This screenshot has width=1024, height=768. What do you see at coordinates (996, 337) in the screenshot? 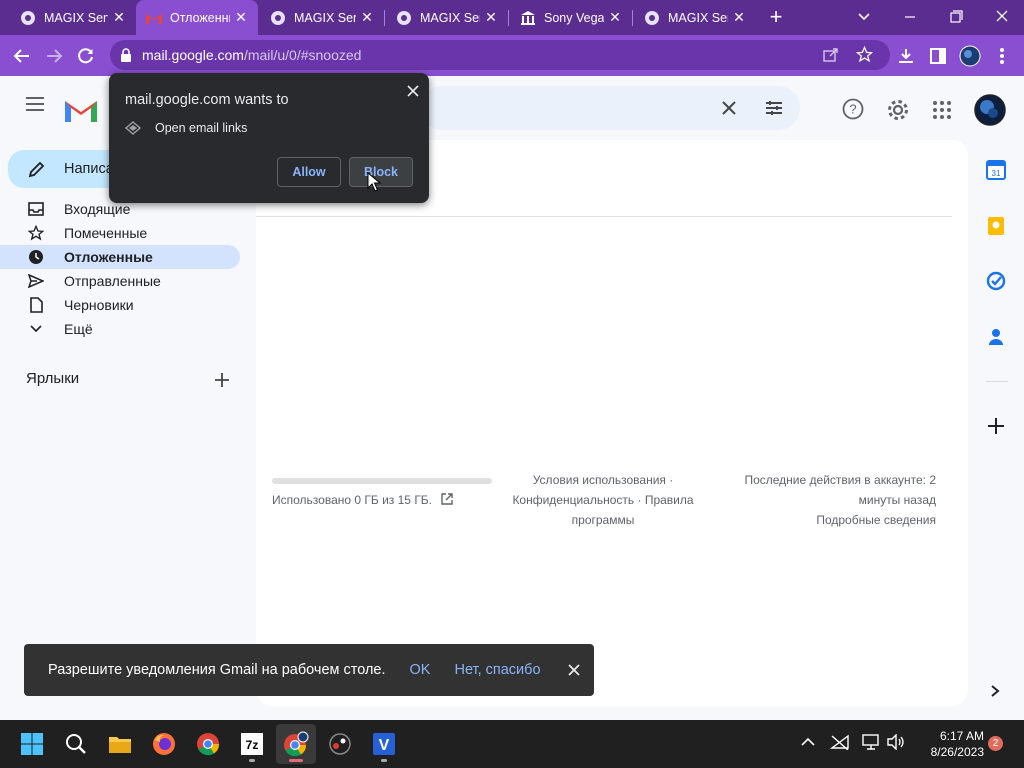
I see `contacts-icon` at bounding box center [996, 337].